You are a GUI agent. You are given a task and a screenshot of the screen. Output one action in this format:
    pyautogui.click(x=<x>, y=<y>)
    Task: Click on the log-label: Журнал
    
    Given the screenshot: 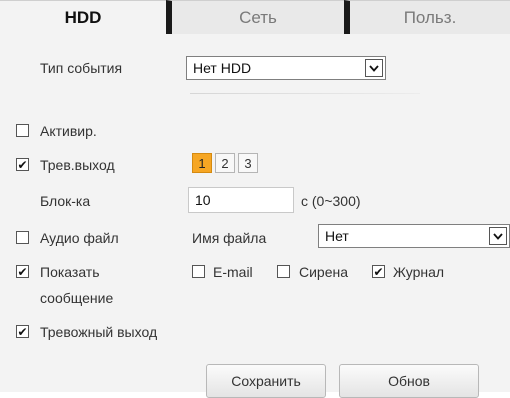 What is the action you would take?
    pyautogui.click(x=419, y=272)
    